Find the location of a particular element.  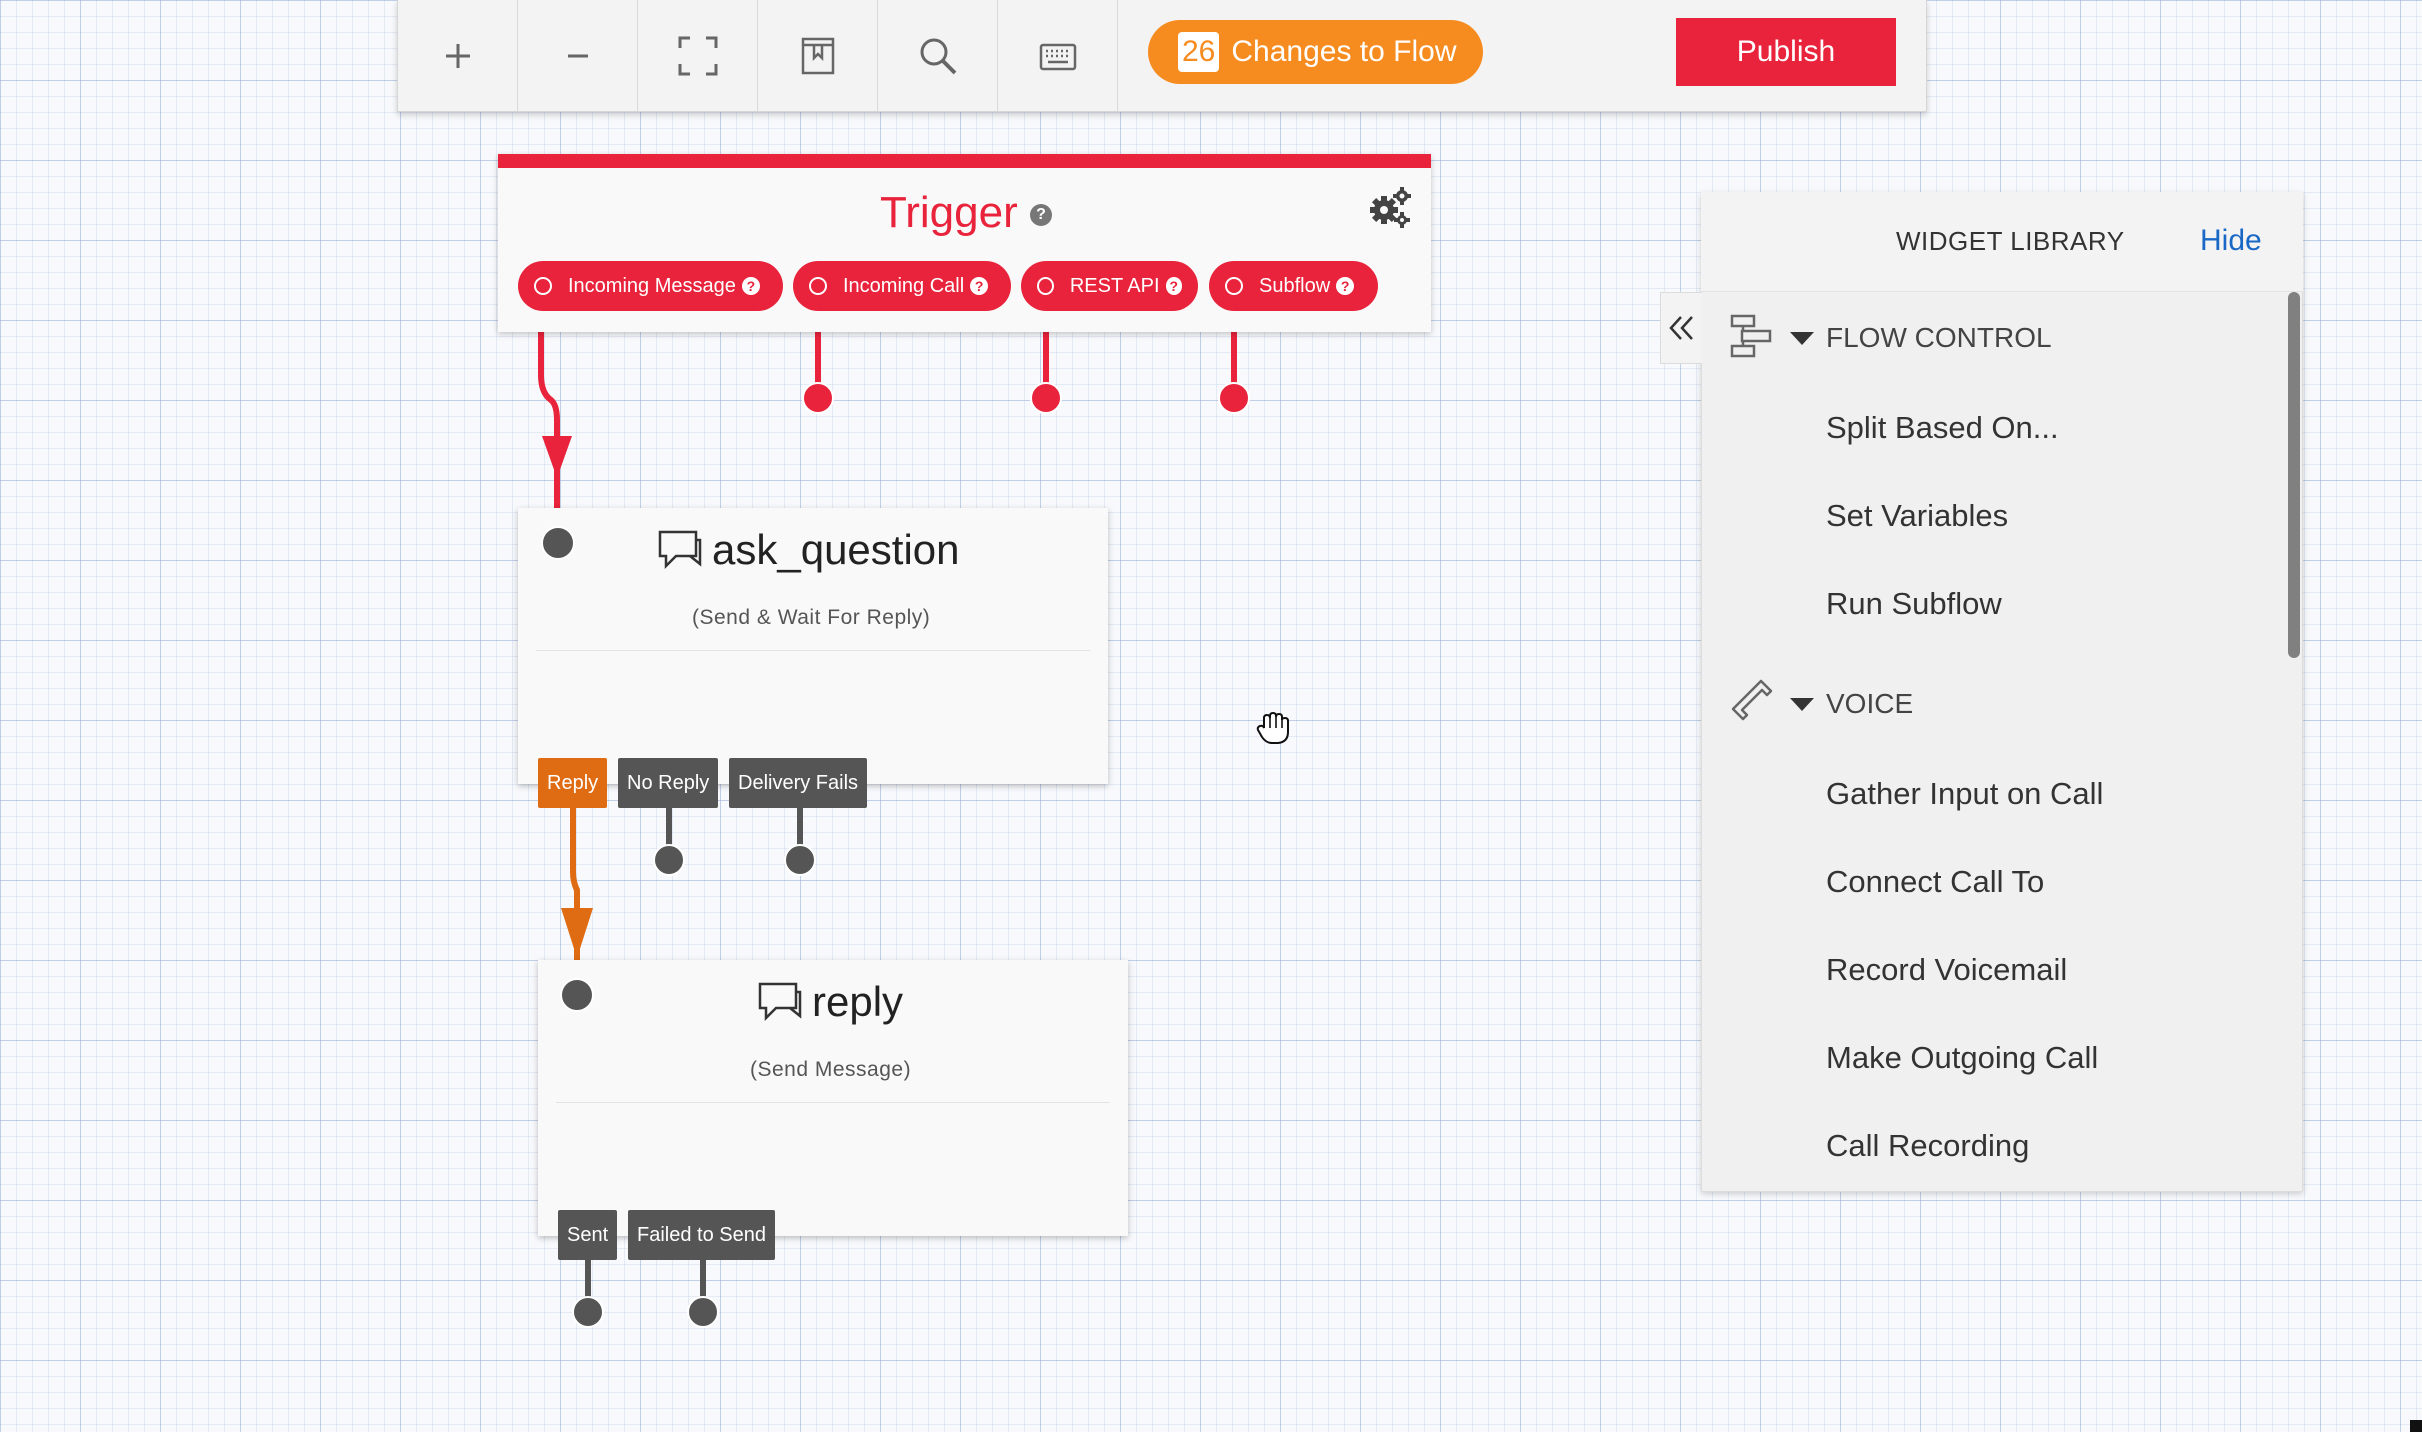

phone-icon is located at coordinates (1751, 703).